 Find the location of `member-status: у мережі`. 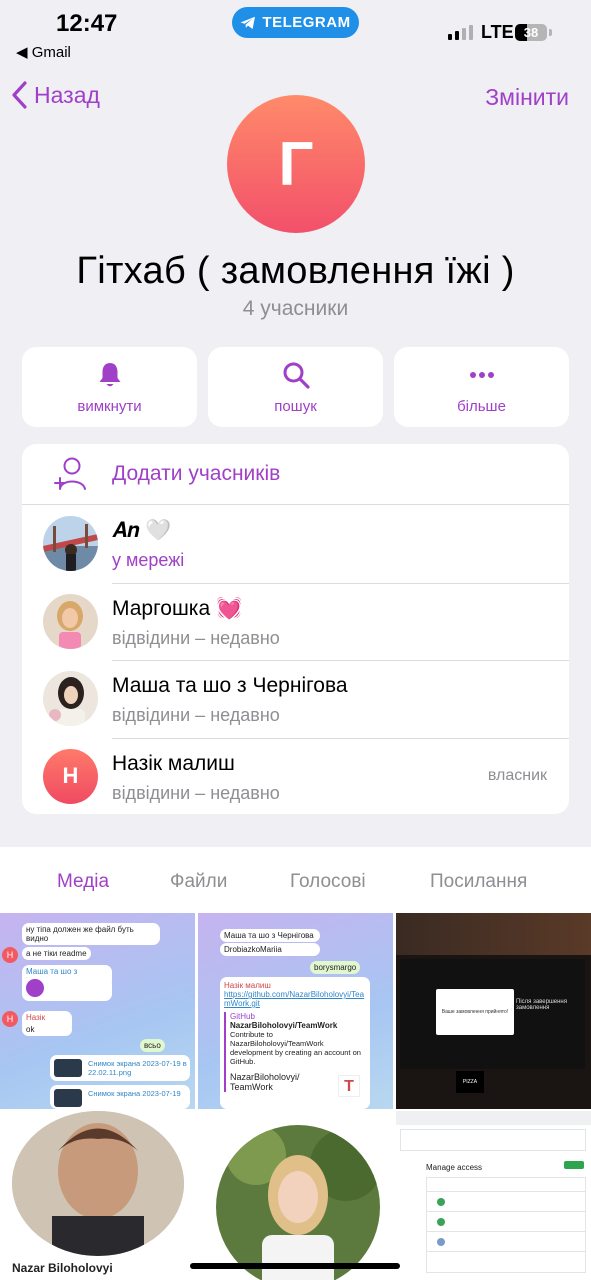

member-status: у мережі is located at coordinates (148, 560).